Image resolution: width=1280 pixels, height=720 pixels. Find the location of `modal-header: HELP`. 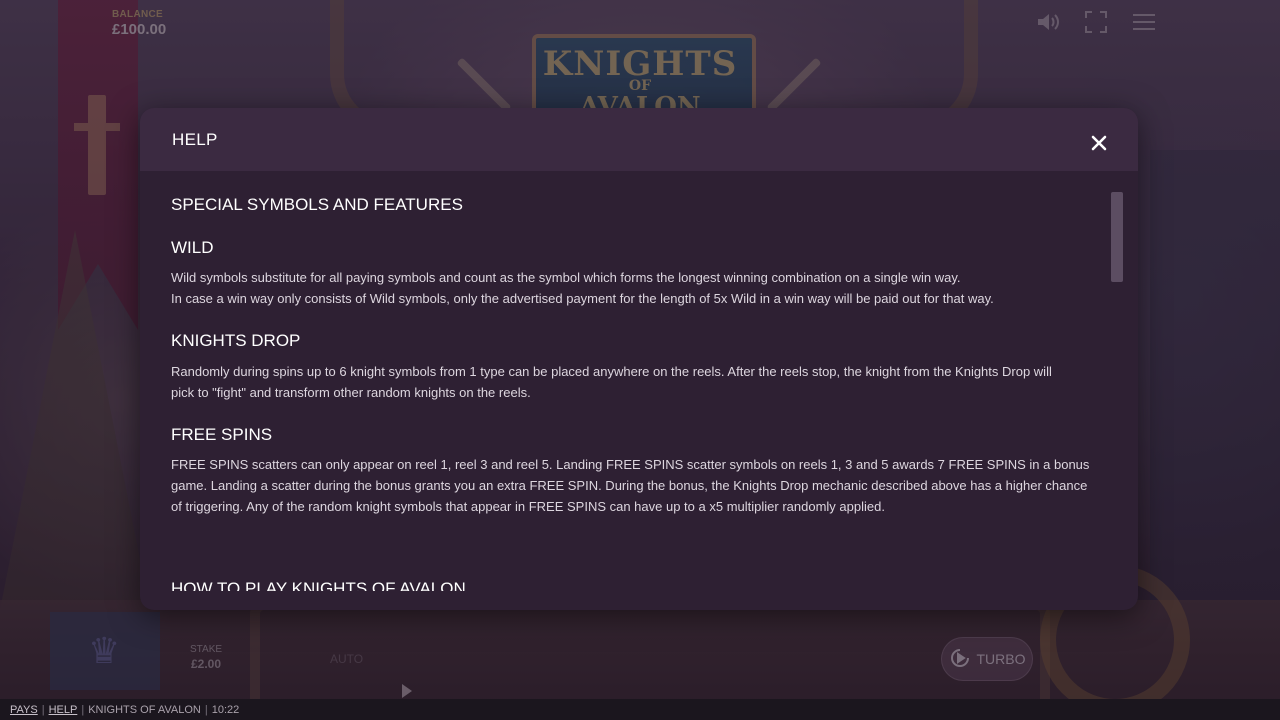

modal-header: HELP is located at coordinates (639, 139).